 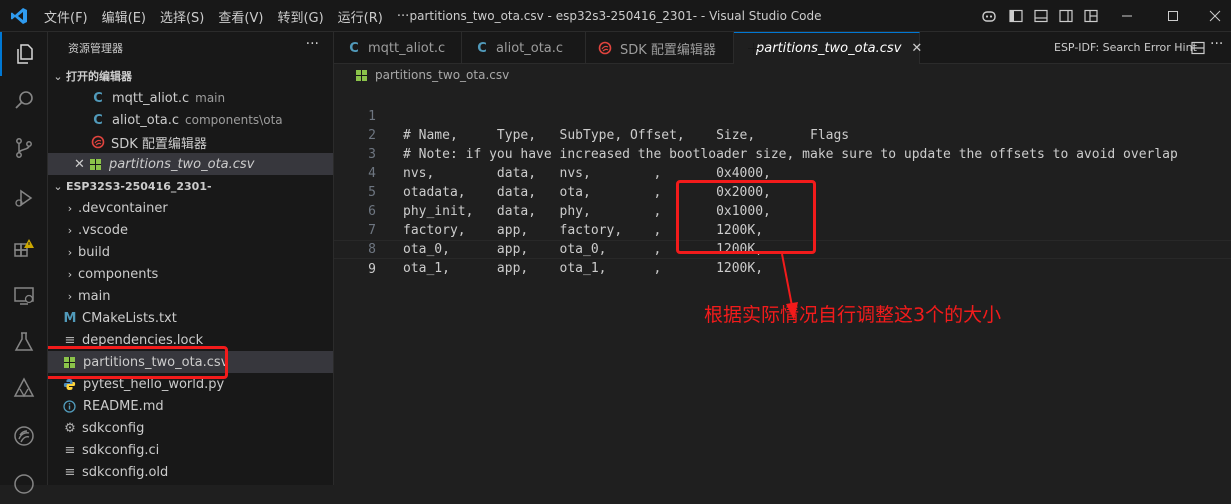 What do you see at coordinates (66, 16) in the screenshot?
I see `menu-file: 文件(F)` at bounding box center [66, 16].